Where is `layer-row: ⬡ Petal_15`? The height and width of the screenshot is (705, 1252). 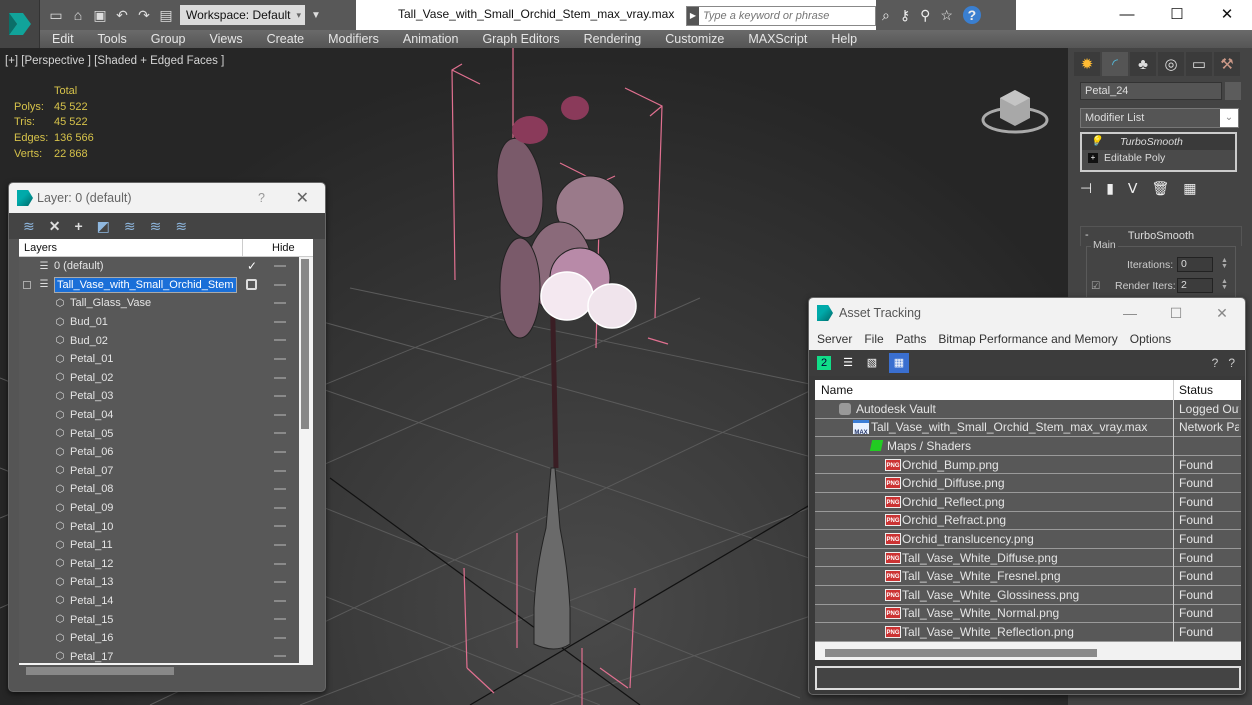
layer-row: ⬡ Petal_15 is located at coordinates (159, 619).